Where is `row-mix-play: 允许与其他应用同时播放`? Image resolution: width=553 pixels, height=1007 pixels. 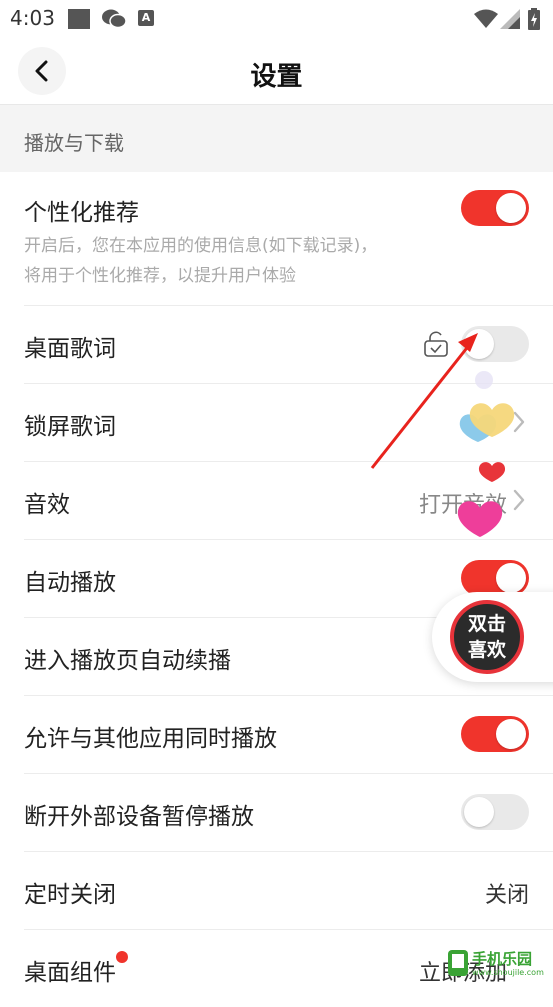
row-mix-play: 允许与其他应用同时播放 is located at coordinates (288, 734).